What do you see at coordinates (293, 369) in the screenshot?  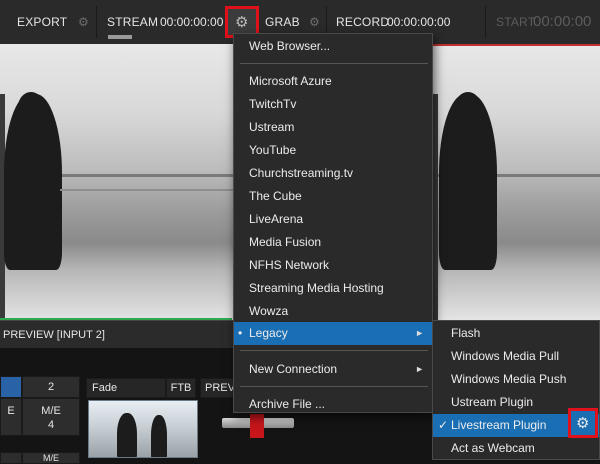 I see `menu-item-new-connection-label: New Connection` at bounding box center [293, 369].